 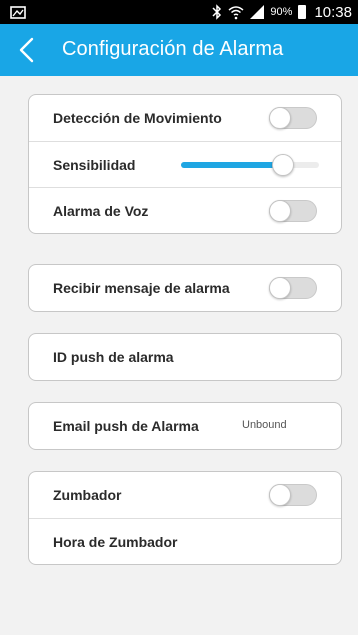 What do you see at coordinates (115, 541) in the screenshot?
I see `buzzer-time-label: Hora de Zumbador` at bounding box center [115, 541].